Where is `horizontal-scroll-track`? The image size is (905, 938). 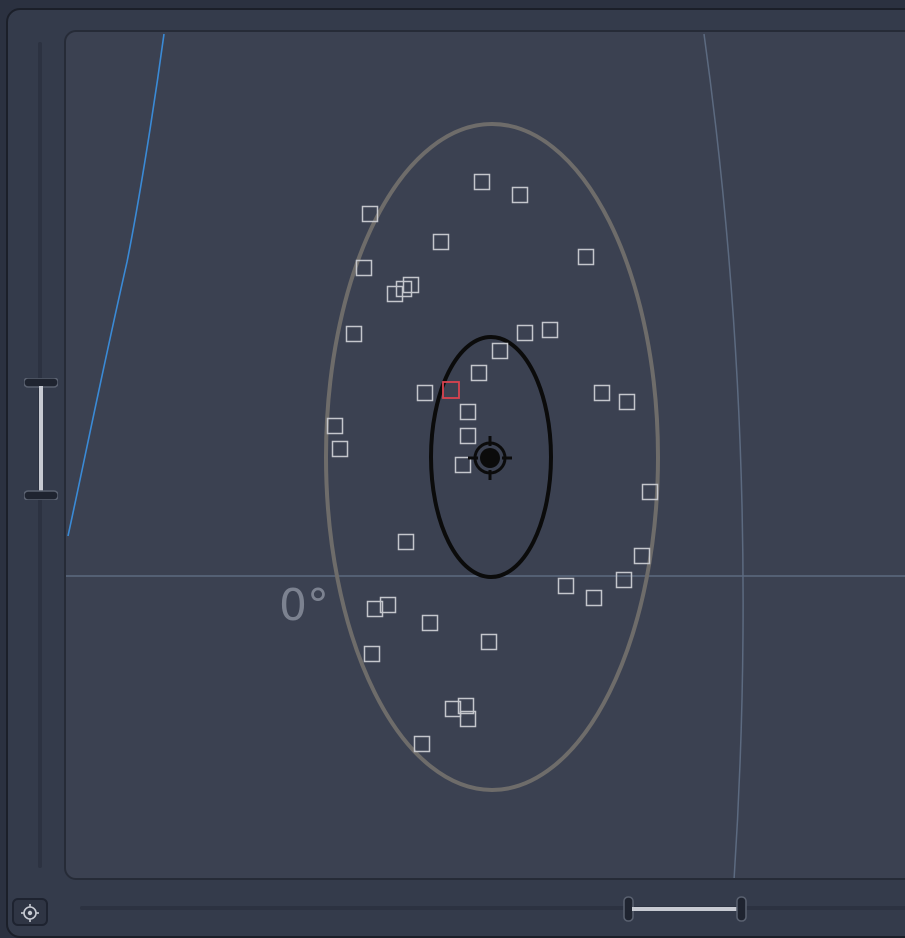 horizontal-scroll-track is located at coordinates (492, 908).